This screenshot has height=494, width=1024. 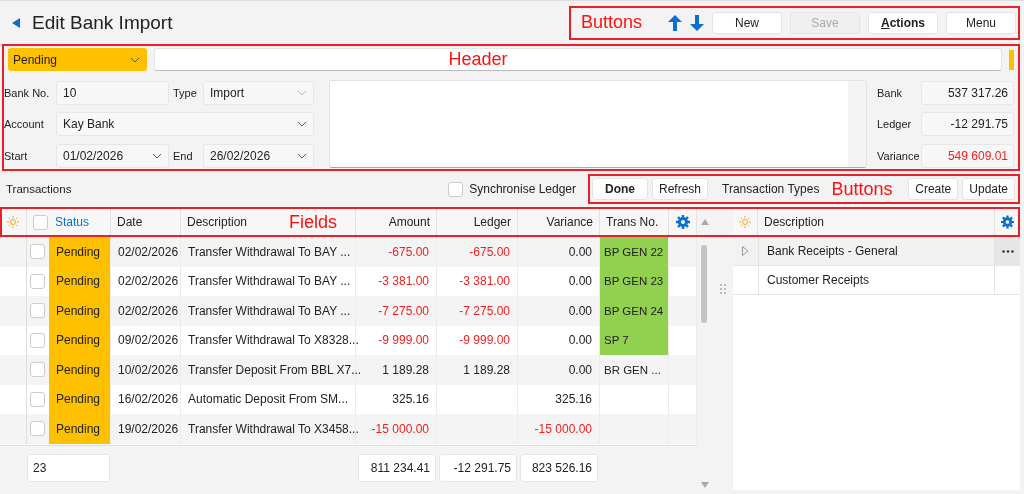 What do you see at coordinates (747, 22) in the screenshot?
I see `toolbar-button: New` at bounding box center [747, 22].